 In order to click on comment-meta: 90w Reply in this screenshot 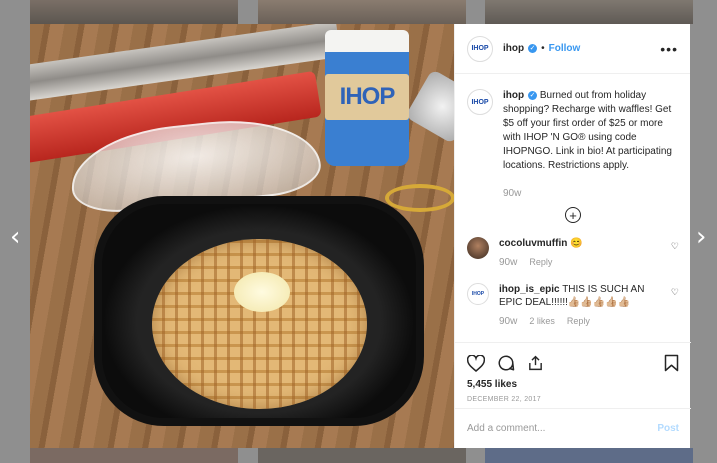, I will do `click(579, 262)`.